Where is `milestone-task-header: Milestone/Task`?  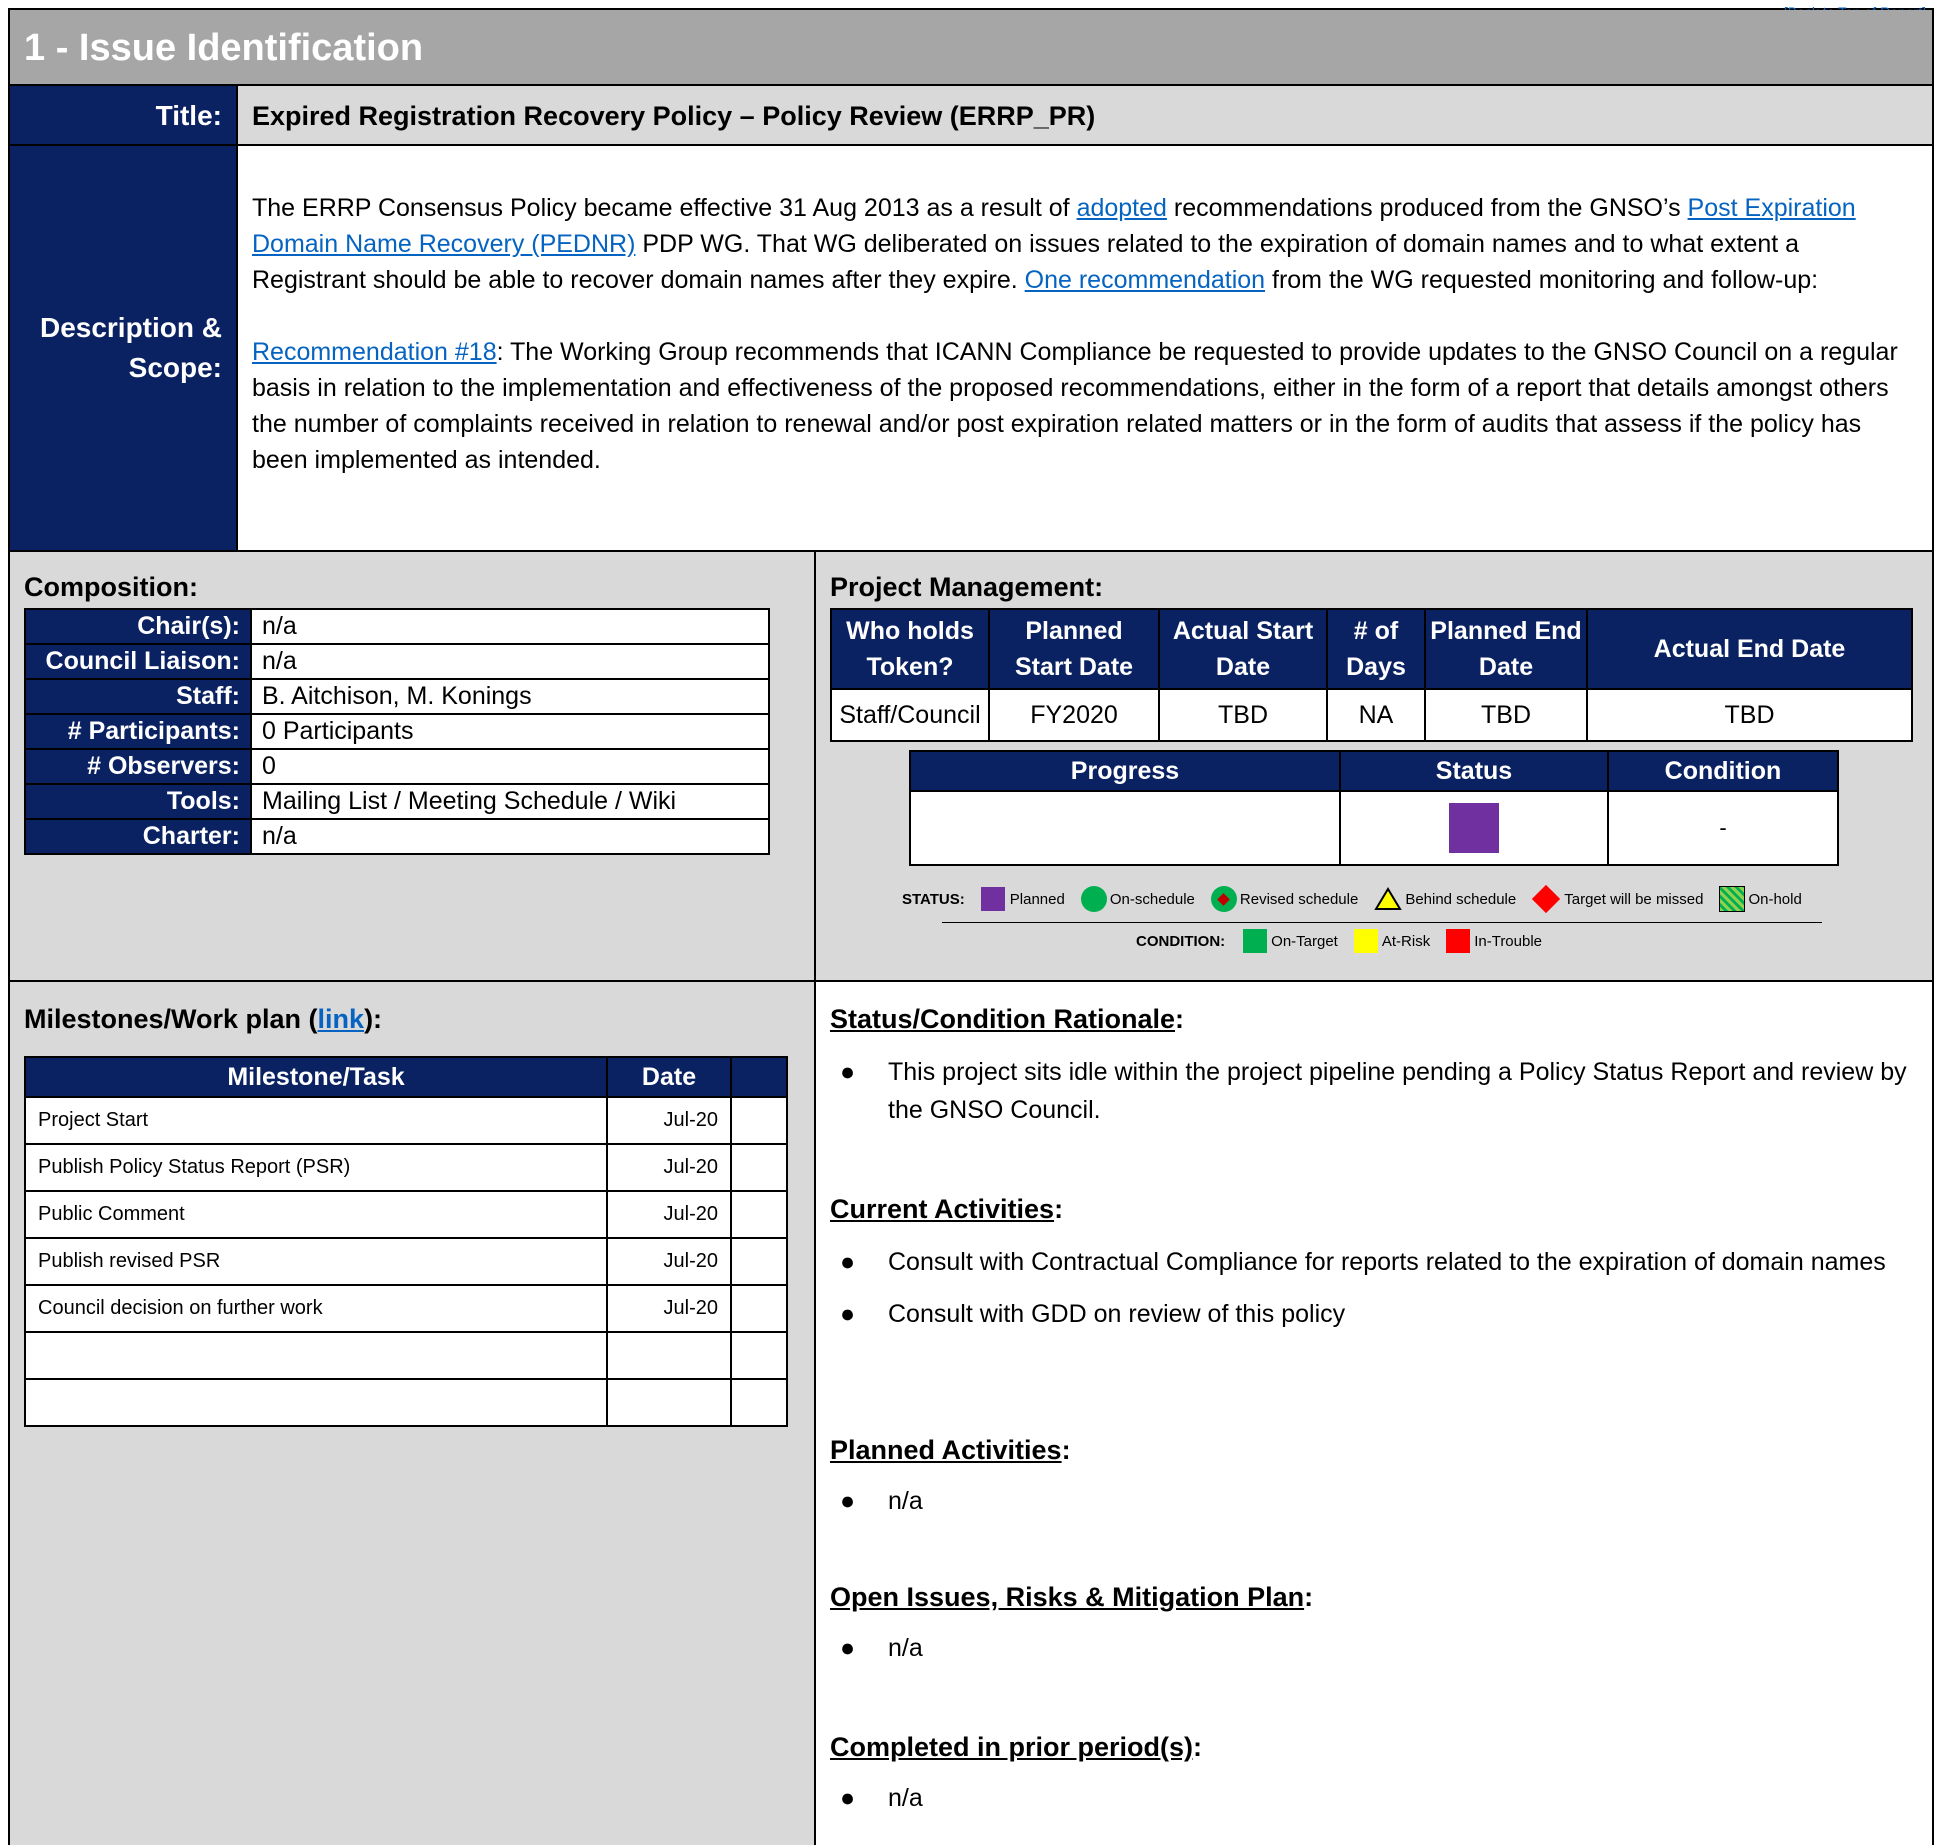 milestone-task-header: Milestone/Task is located at coordinates (316, 1077).